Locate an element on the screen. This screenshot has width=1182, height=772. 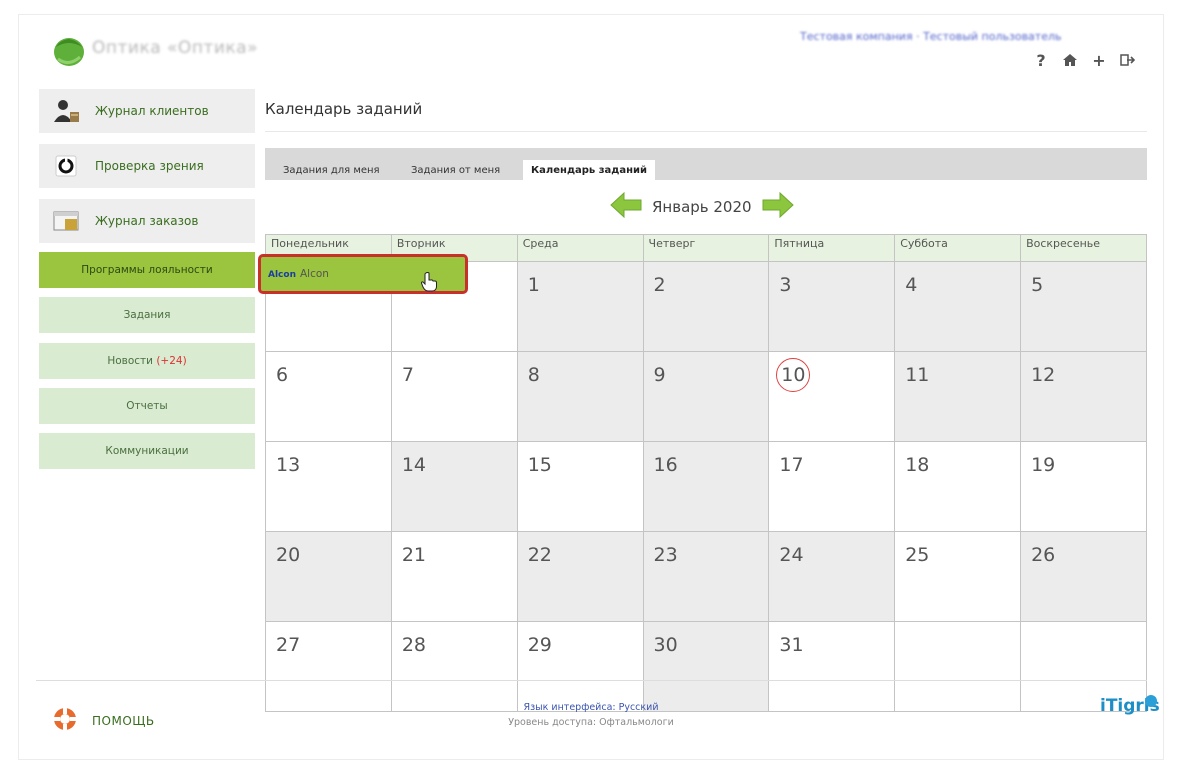
sidebar-item-label: Журнал заказов is located at coordinates (147, 221).